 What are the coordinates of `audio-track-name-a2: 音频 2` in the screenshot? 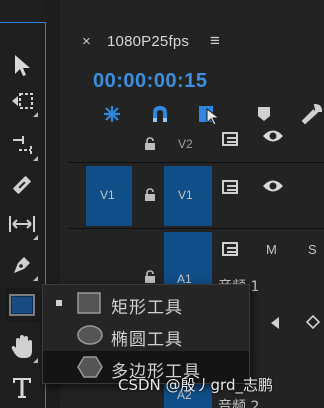 It's located at (238, 402).